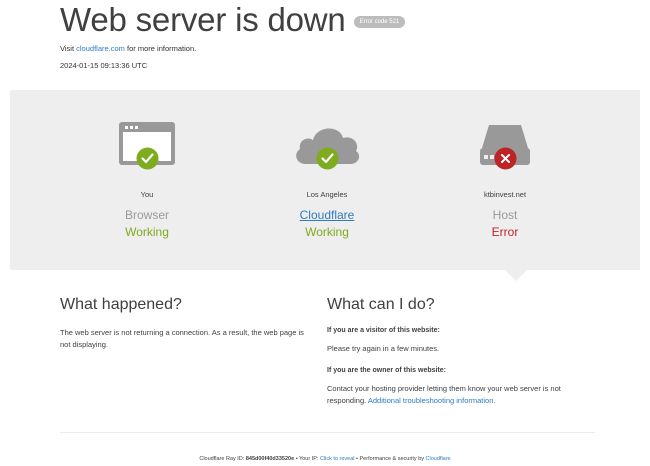 The height and width of the screenshot is (466, 650). What do you see at coordinates (121, 304) in the screenshot?
I see `what-happened-heading: What happened?` at bounding box center [121, 304].